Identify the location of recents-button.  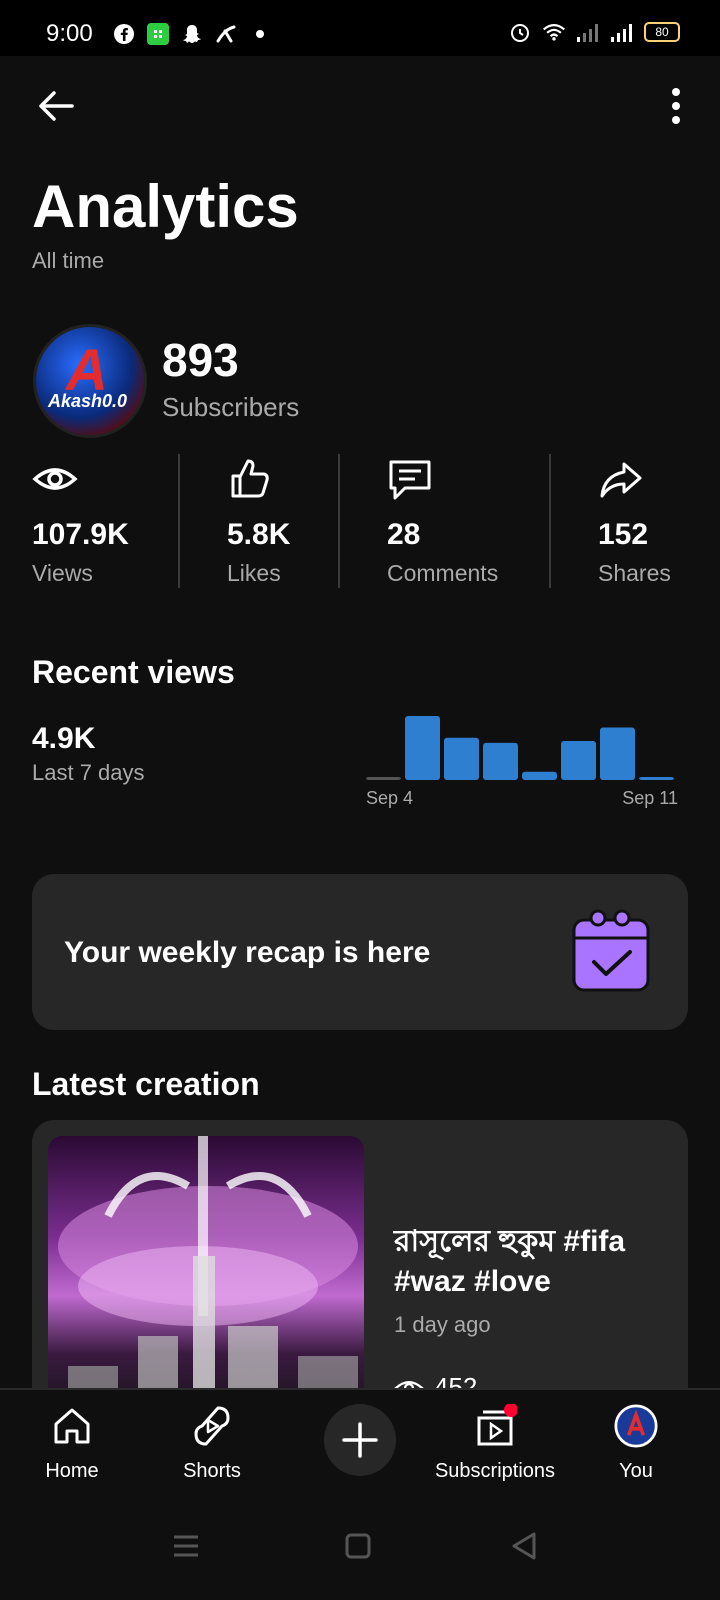
(186, 1546).